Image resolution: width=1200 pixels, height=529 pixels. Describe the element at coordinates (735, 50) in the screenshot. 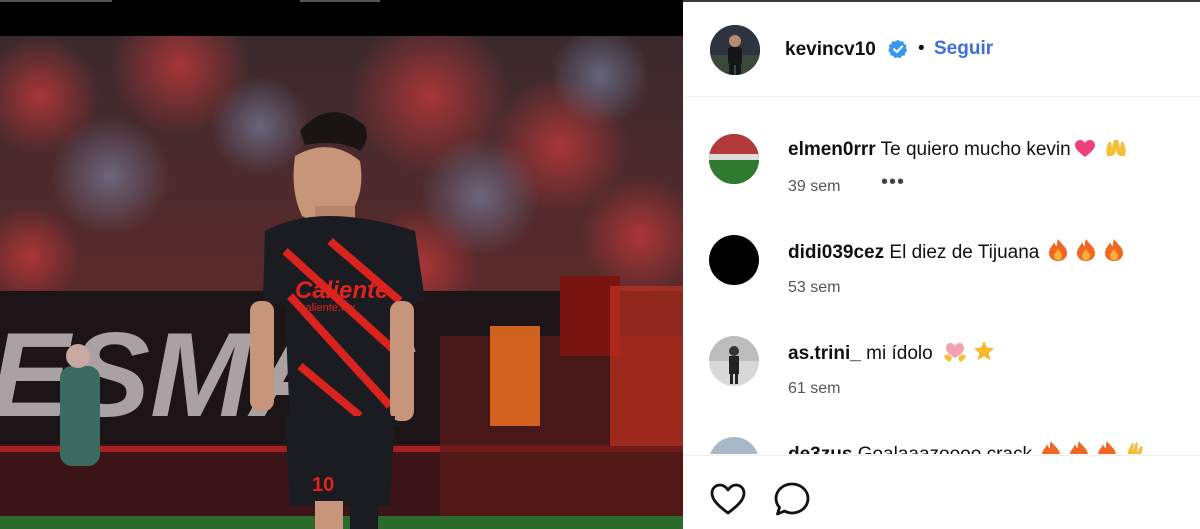

I see `author-avatar` at that location.